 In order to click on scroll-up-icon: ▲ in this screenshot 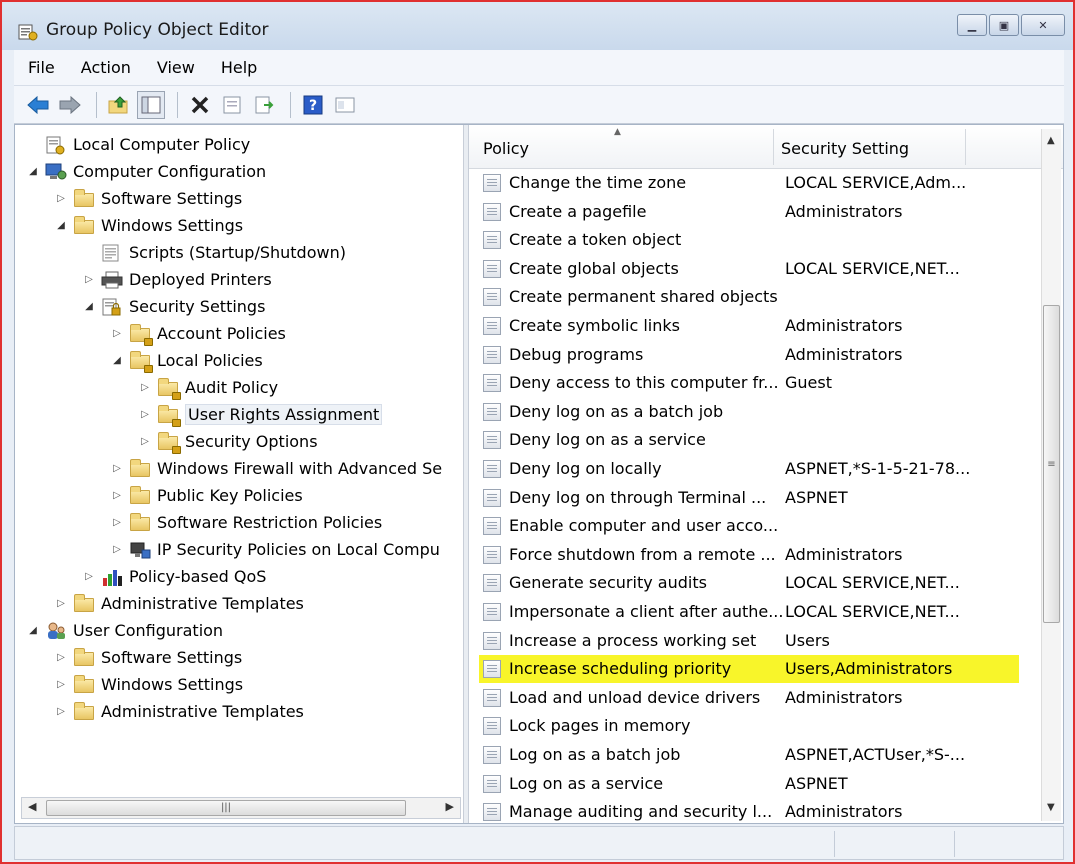, I will do `click(1051, 140)`.